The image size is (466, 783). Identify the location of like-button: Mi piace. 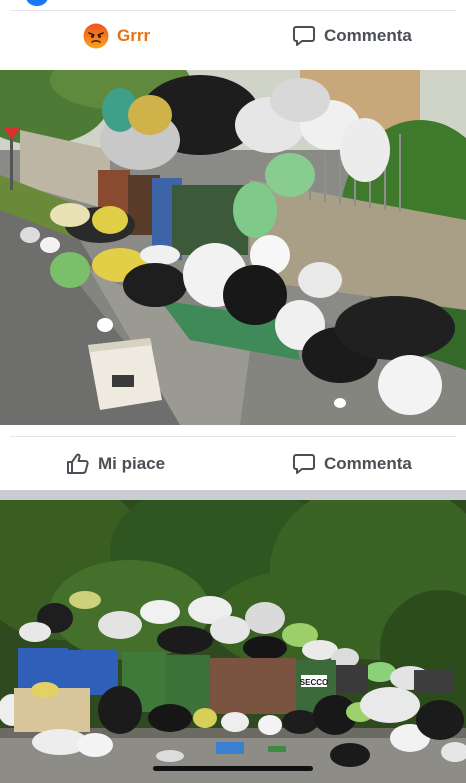
(115, 464).